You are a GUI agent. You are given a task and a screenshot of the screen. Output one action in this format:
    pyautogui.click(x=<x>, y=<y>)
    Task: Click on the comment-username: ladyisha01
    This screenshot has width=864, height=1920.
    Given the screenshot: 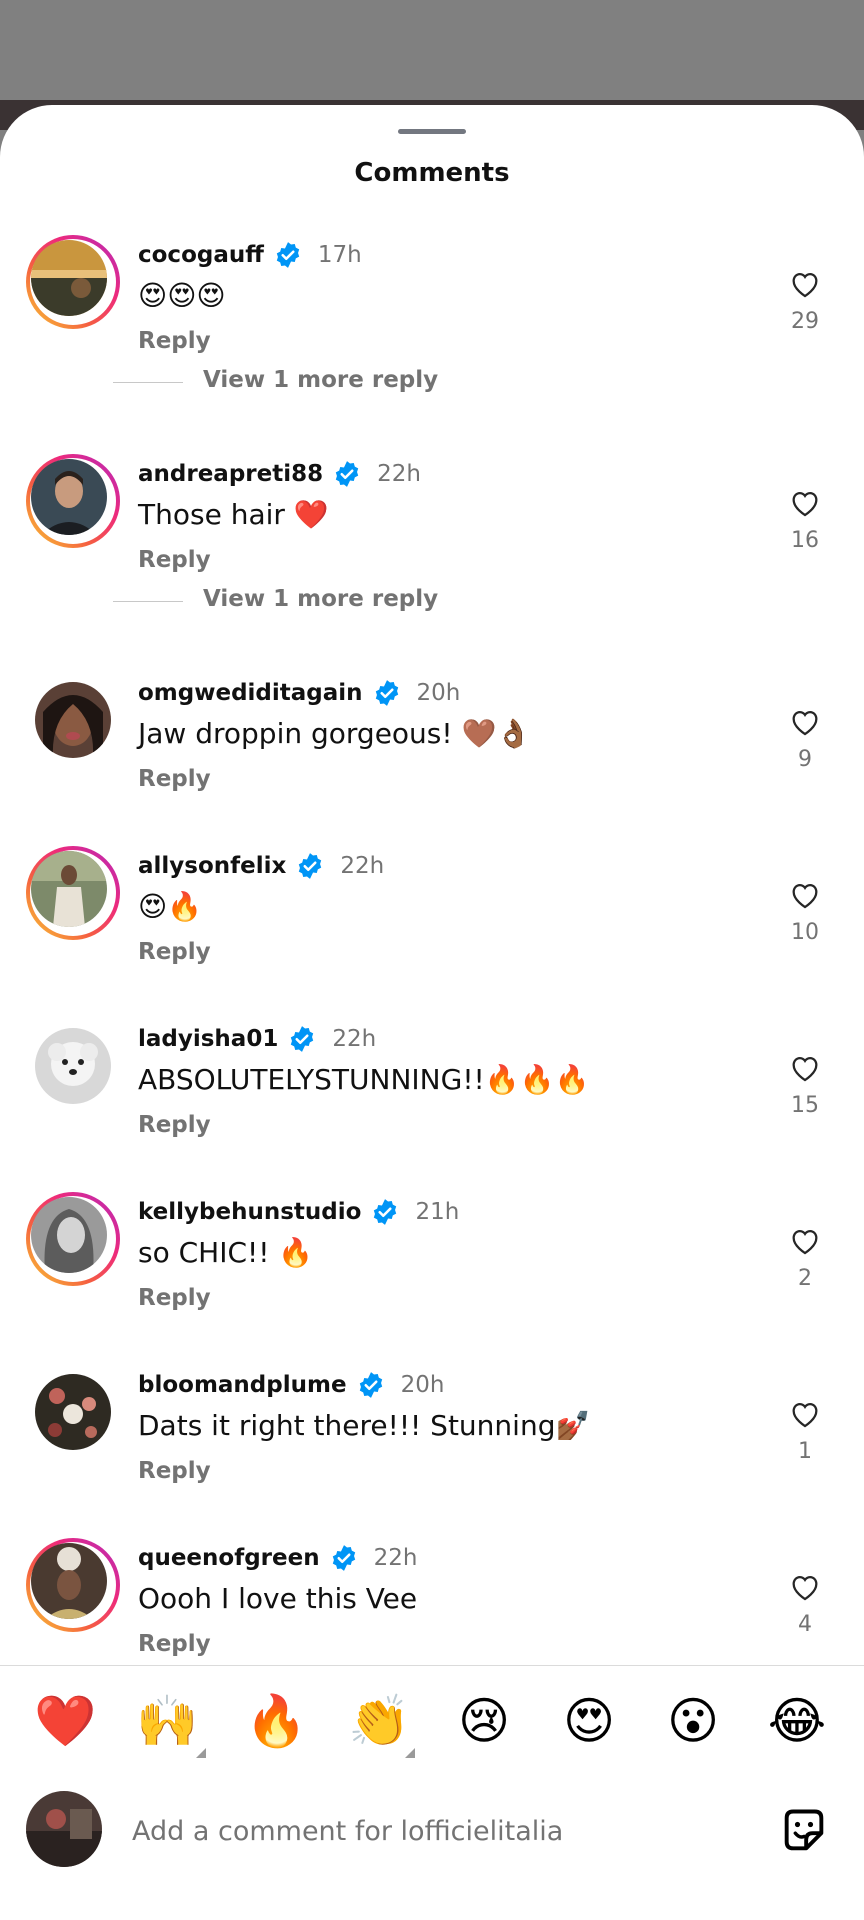 What is the action you would take?
    pyautogui.click(x=208, y=1039)
    